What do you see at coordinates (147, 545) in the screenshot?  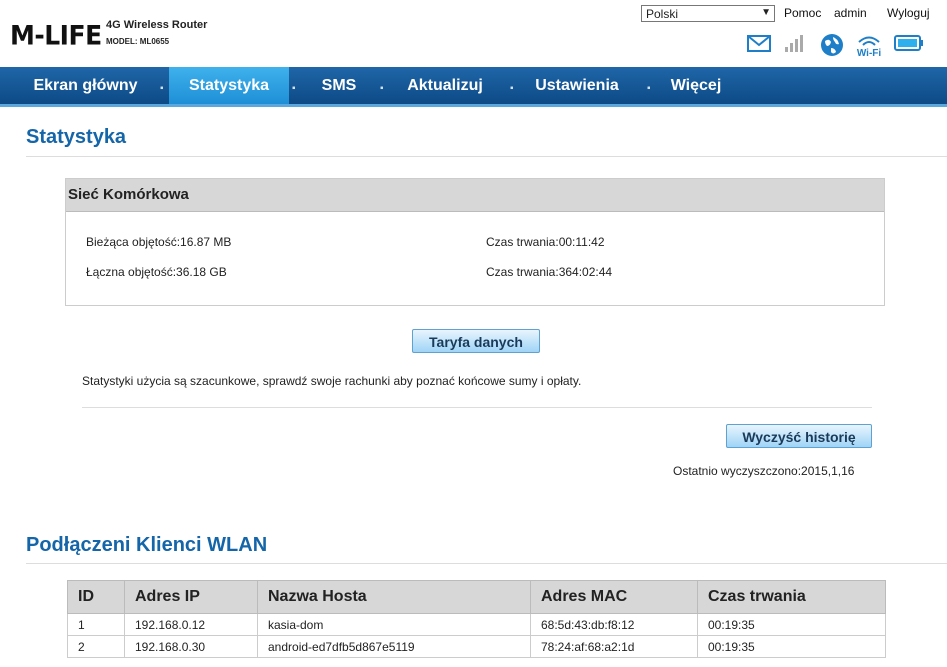 I see `wlan-title: Podłączeni Klienci WLAN` at bounding box center [147, 545].